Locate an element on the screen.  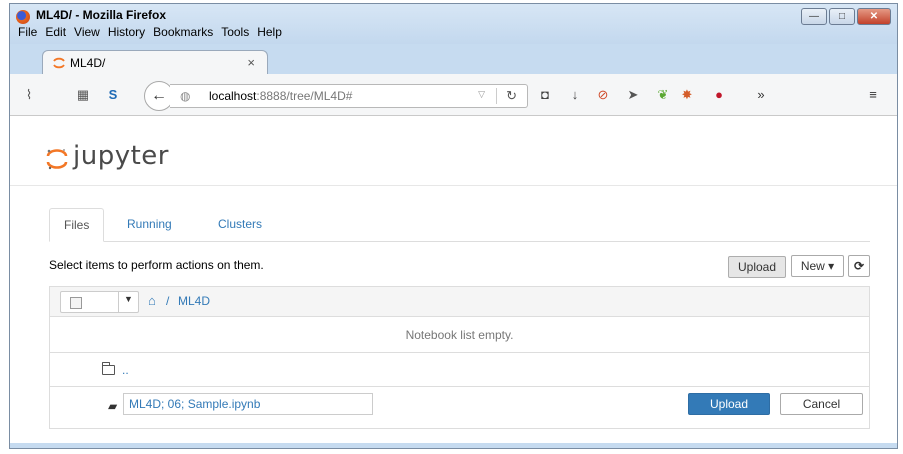
send-icon: ➤ is located at coordinates (633, 95).